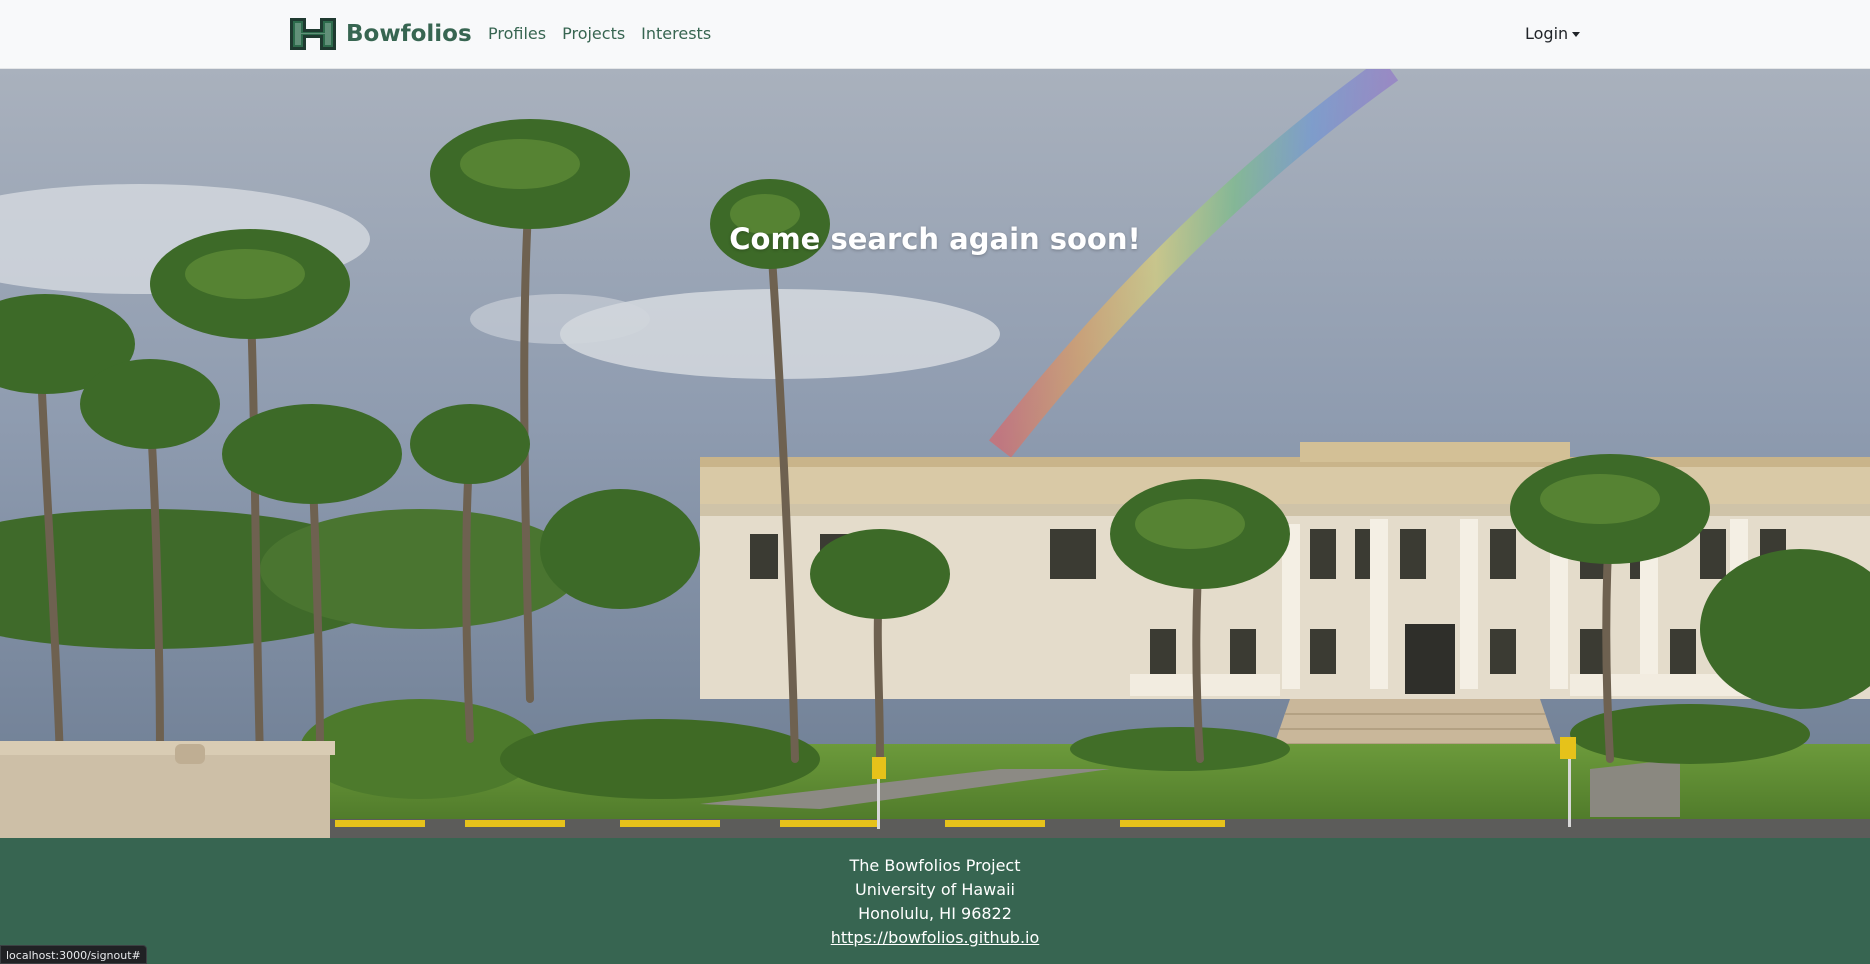 The image size is (1870, 964). What do you see at coordinates (73, 954) in the screenshot?
I see `status-url-tooltip: localhost:3000/signout#` at bounding box center [73, 954].